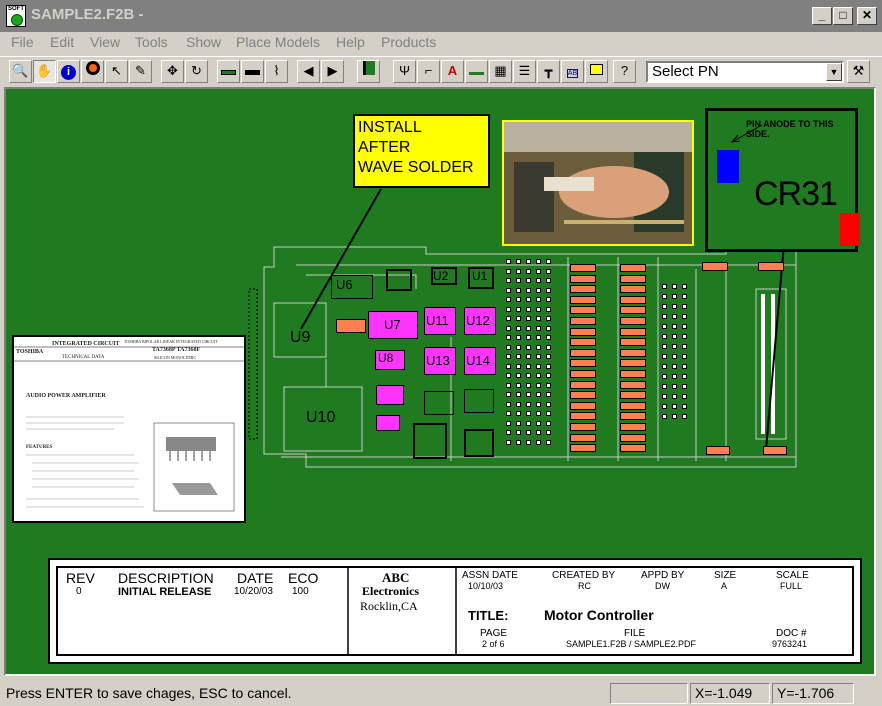 Image resolution: width=882 pixels, height=706 pixels. What do you see at coordinates (140, 71) in the screenshot?
I see `edit-icon: ✎` at bounding box center [140, 71].